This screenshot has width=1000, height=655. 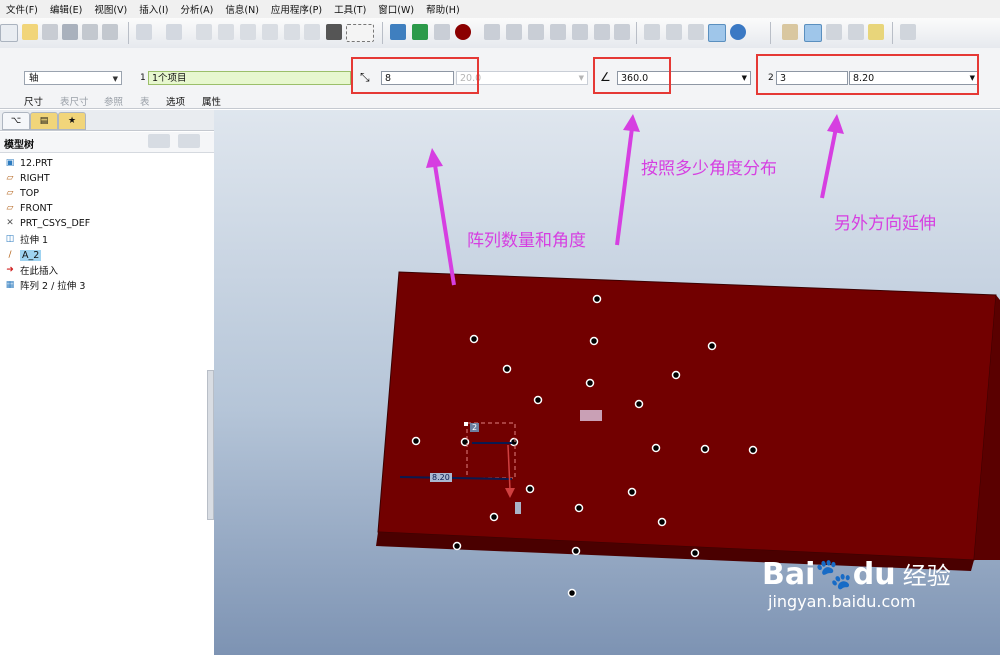 I want to click on print-icon, so click(x=70, y=32).